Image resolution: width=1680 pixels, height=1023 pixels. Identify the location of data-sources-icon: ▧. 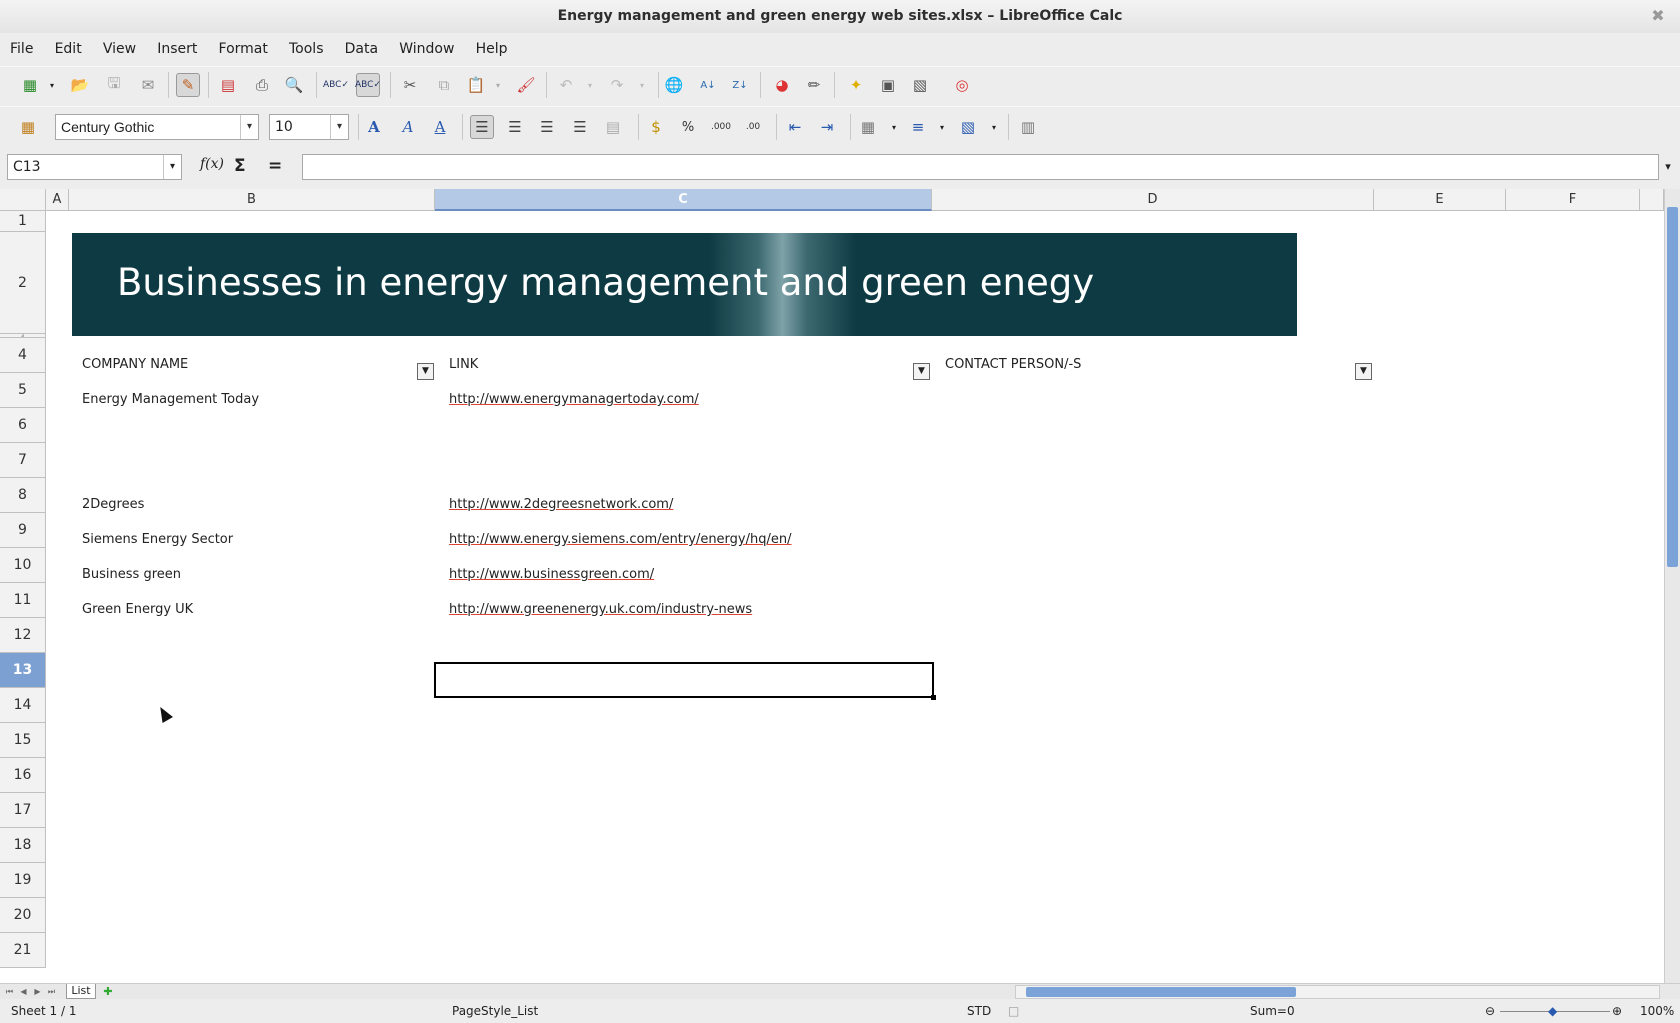
(920, 85).